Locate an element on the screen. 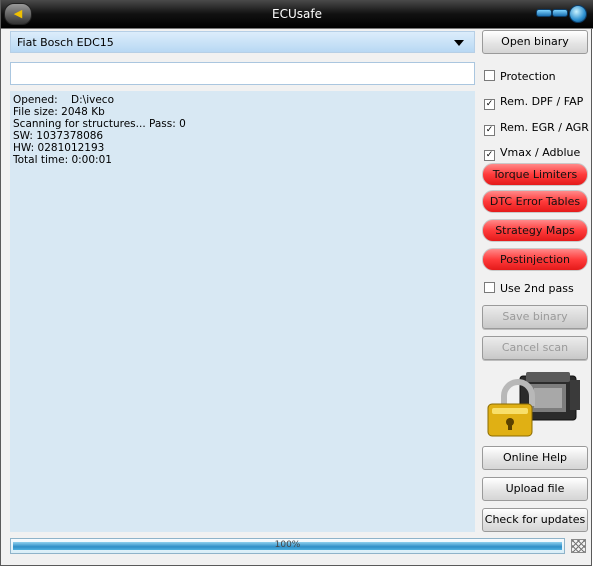  log-line: Opened: D:\iveco is located at coordinates (64, 100).